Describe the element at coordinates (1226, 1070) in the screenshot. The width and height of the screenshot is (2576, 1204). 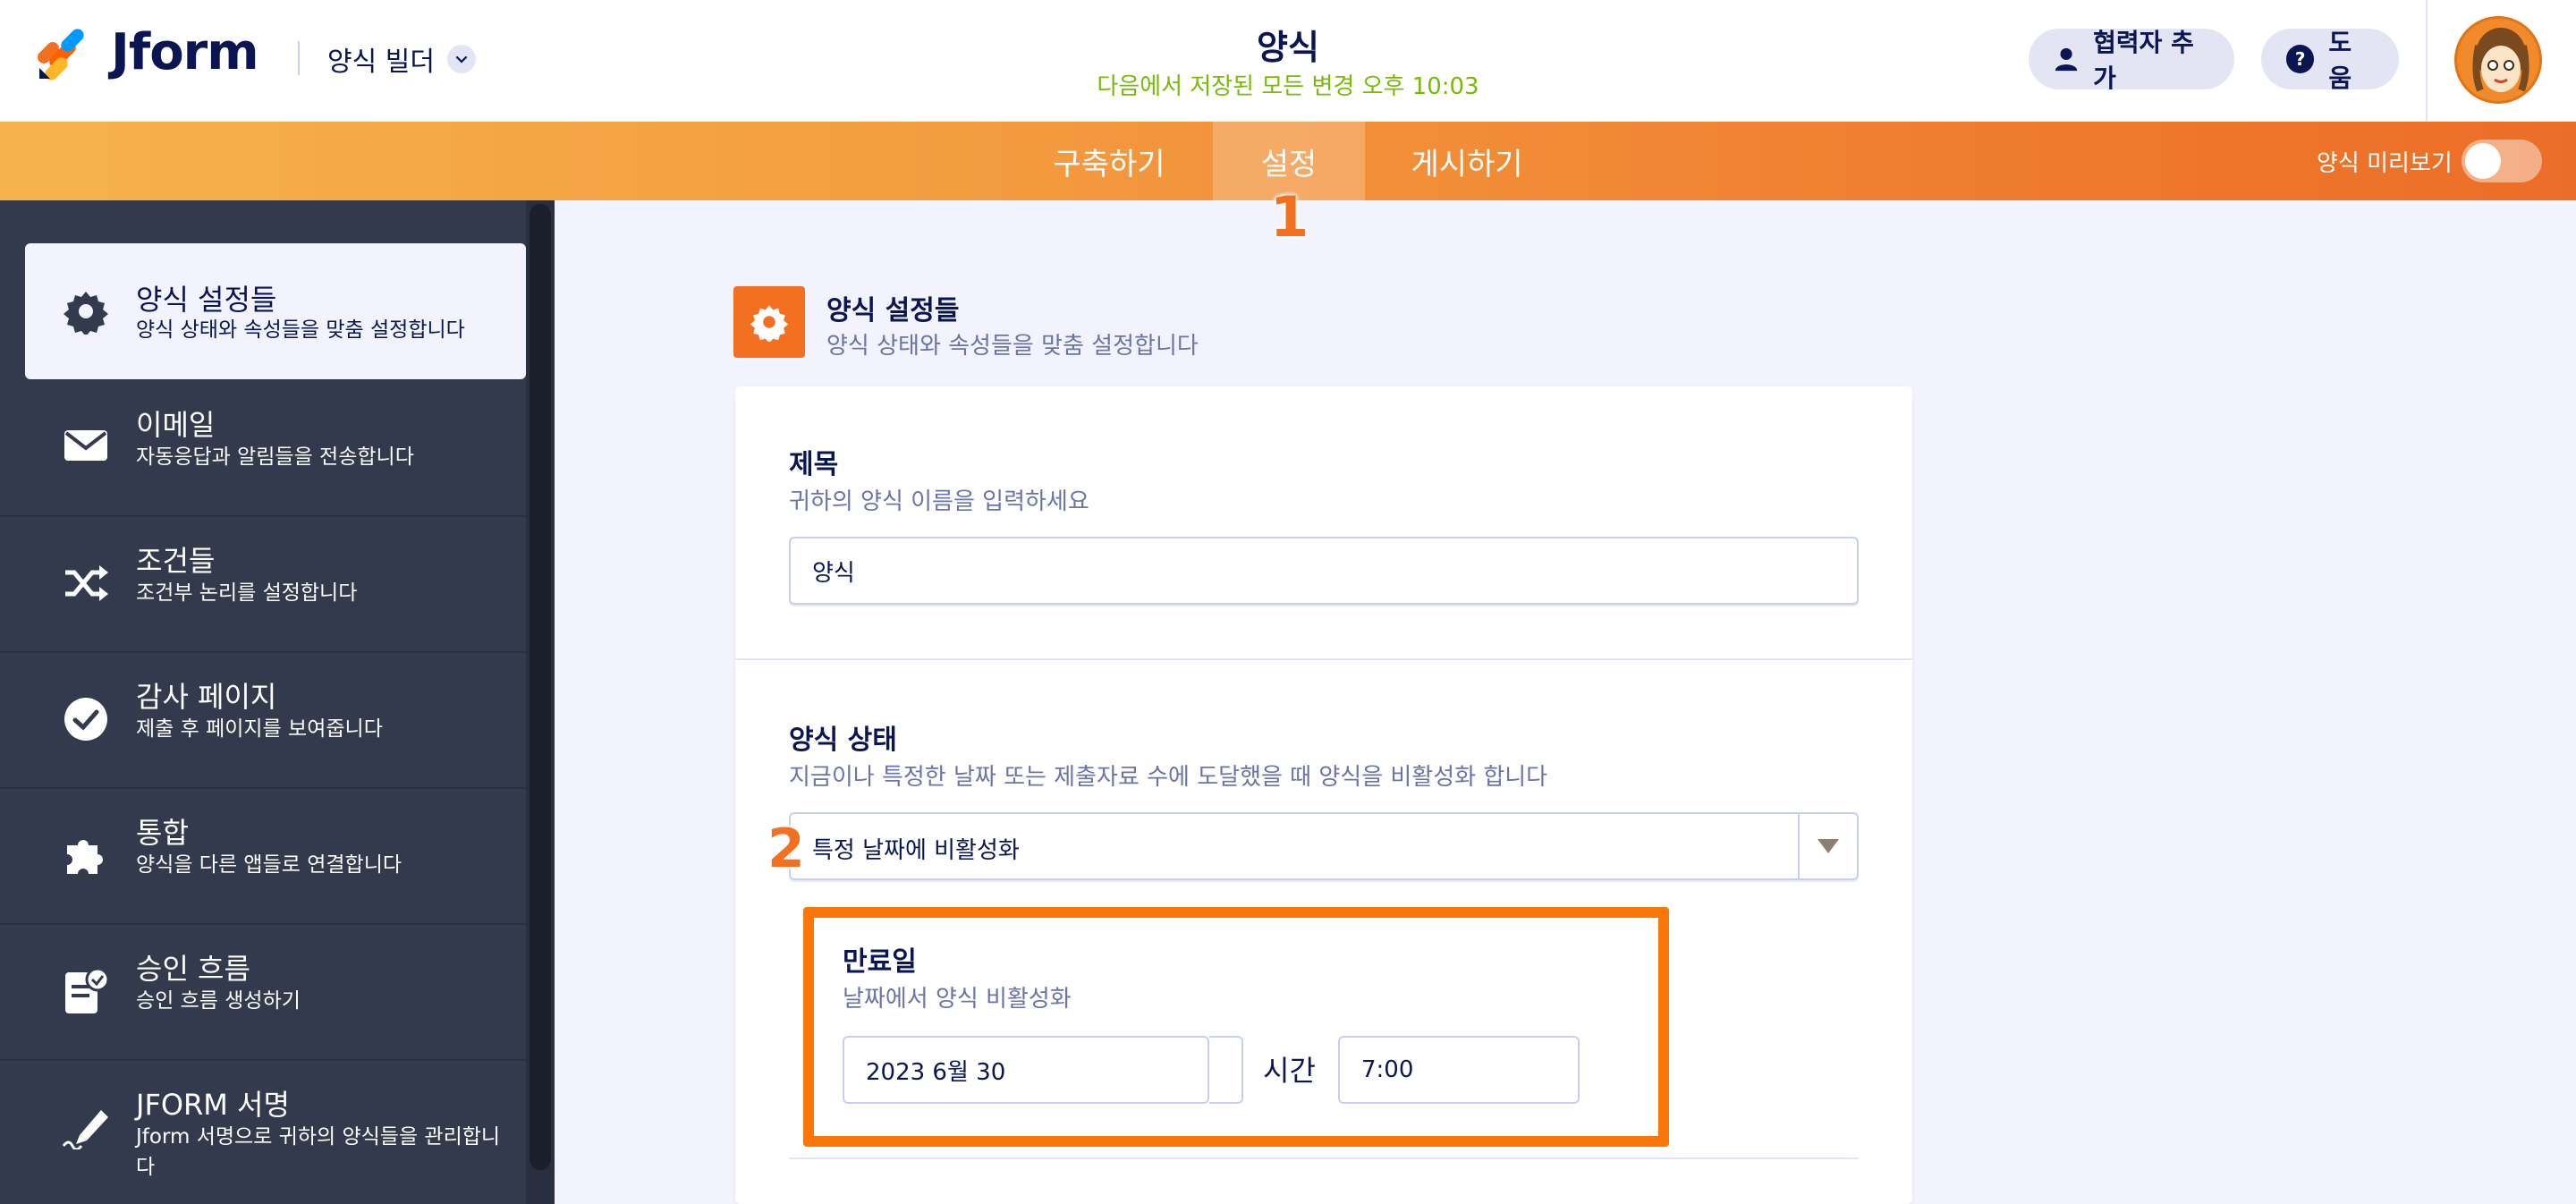
I see `date-picker-button` at that location.